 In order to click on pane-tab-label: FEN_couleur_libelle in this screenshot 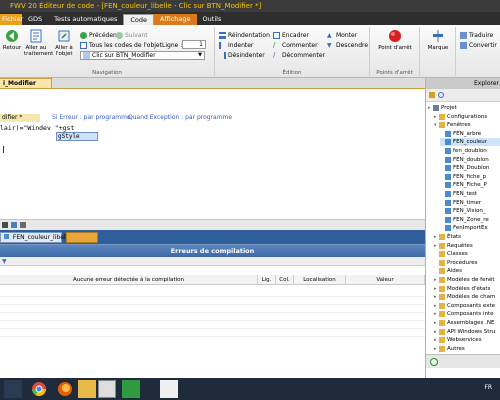, I will do `click(41, 237)`.